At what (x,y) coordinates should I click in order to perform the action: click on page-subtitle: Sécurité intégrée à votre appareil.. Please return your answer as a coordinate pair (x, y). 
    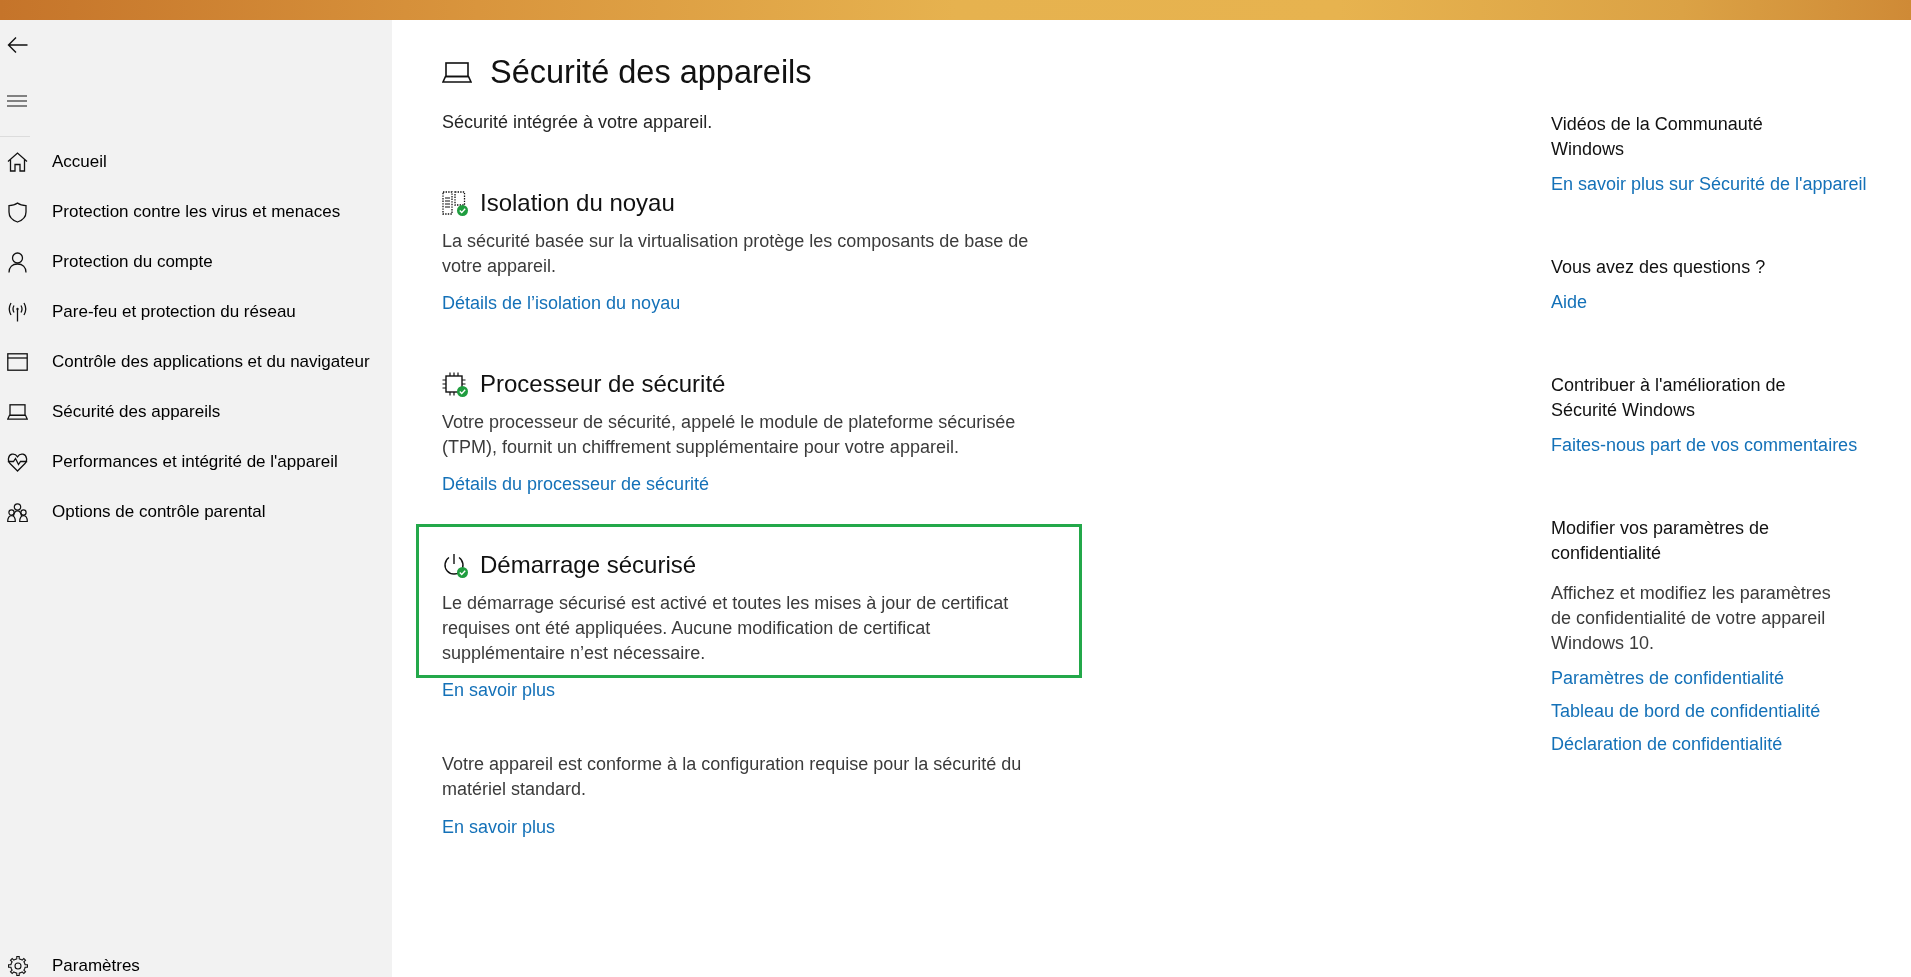
    Looking at the image, I should click on (578, 122).